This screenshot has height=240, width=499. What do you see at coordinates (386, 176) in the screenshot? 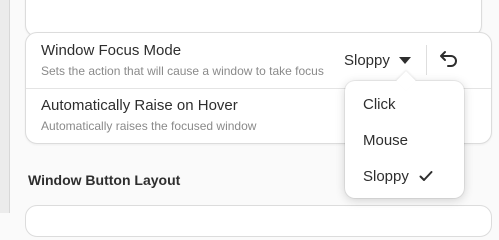
I see `menu-item-label: Sloppy` at bounding box center [386, 176].